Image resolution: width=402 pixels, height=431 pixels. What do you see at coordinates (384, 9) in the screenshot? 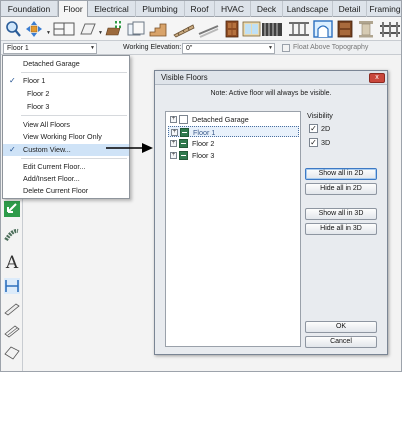
I see `tab-framing: Framing` at bounding box center [384, 9].